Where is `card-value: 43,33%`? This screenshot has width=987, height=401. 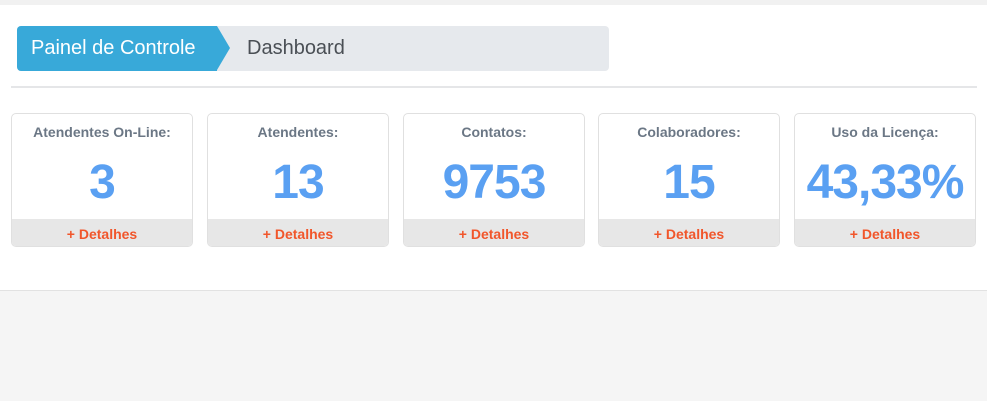
card-value: 43,33% is located at coordinates (885, 182).